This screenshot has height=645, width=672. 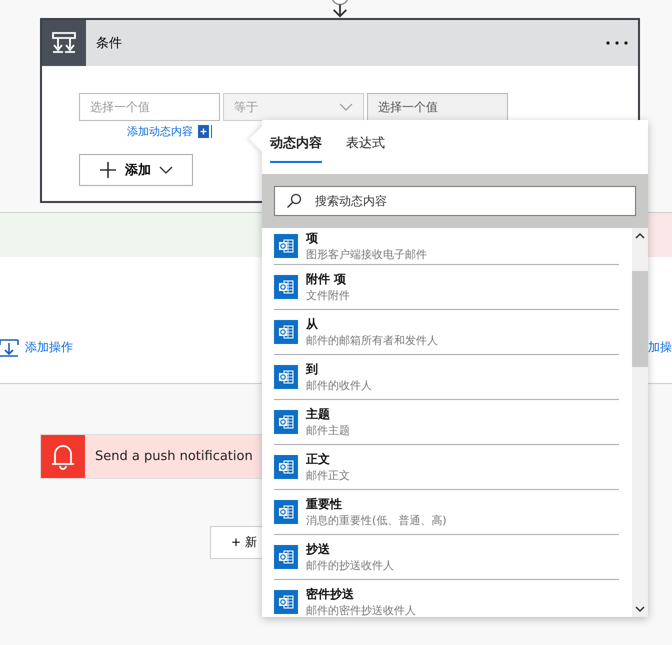 What do you see at coordinates (640, 235) in the screenshot?
I see `scroll-up-icon` at bounding box center [640, 235].